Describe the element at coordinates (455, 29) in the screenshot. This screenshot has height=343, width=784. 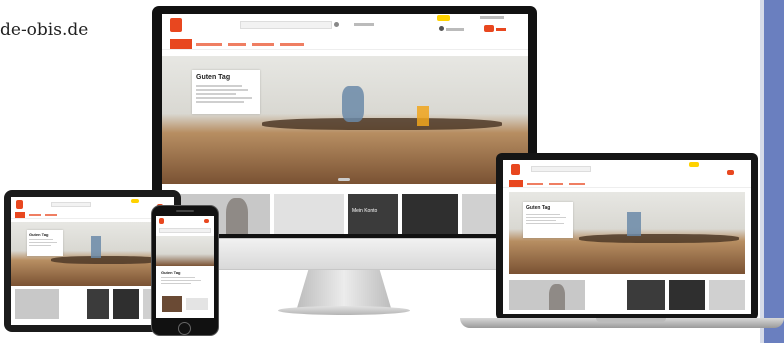
I see `site-account-link` at that location.